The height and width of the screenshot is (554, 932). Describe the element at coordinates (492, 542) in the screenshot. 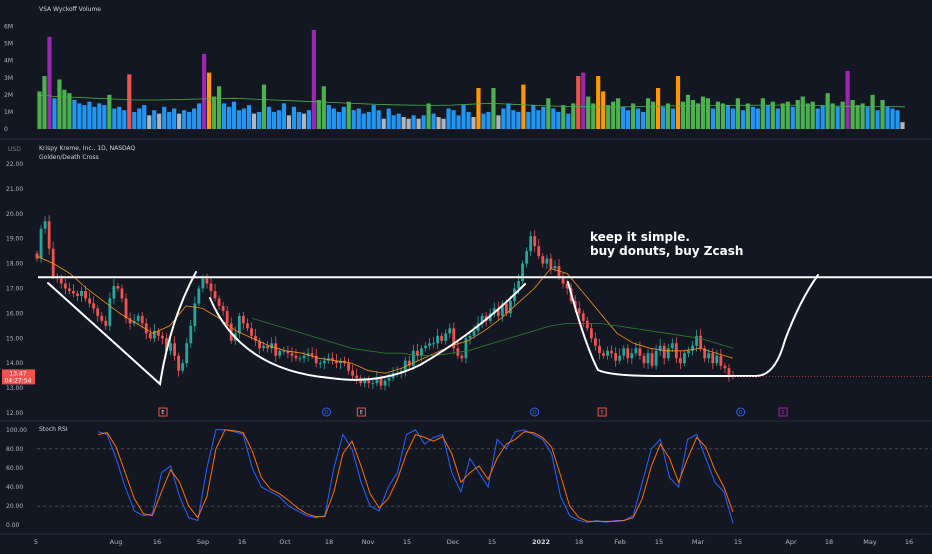

I see `time-axis-label: 15` at that location.